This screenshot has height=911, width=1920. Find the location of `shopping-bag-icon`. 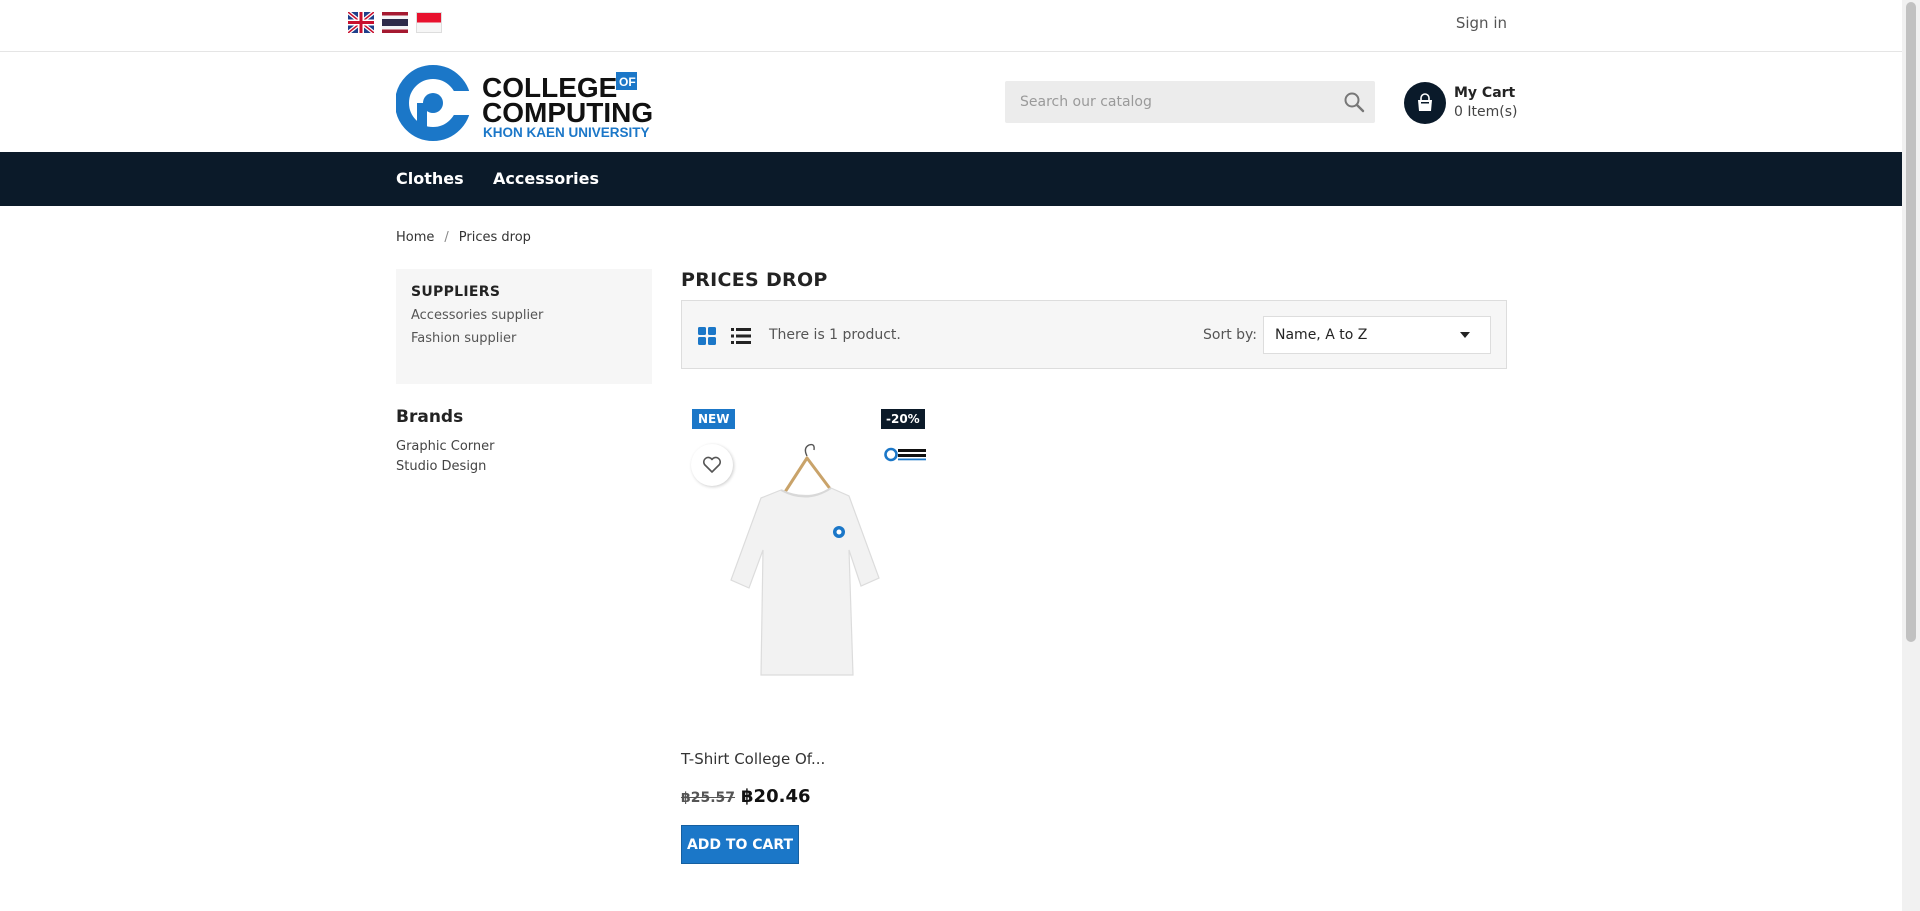

shopping-bag-icon is located at coordinates (1425, 103).